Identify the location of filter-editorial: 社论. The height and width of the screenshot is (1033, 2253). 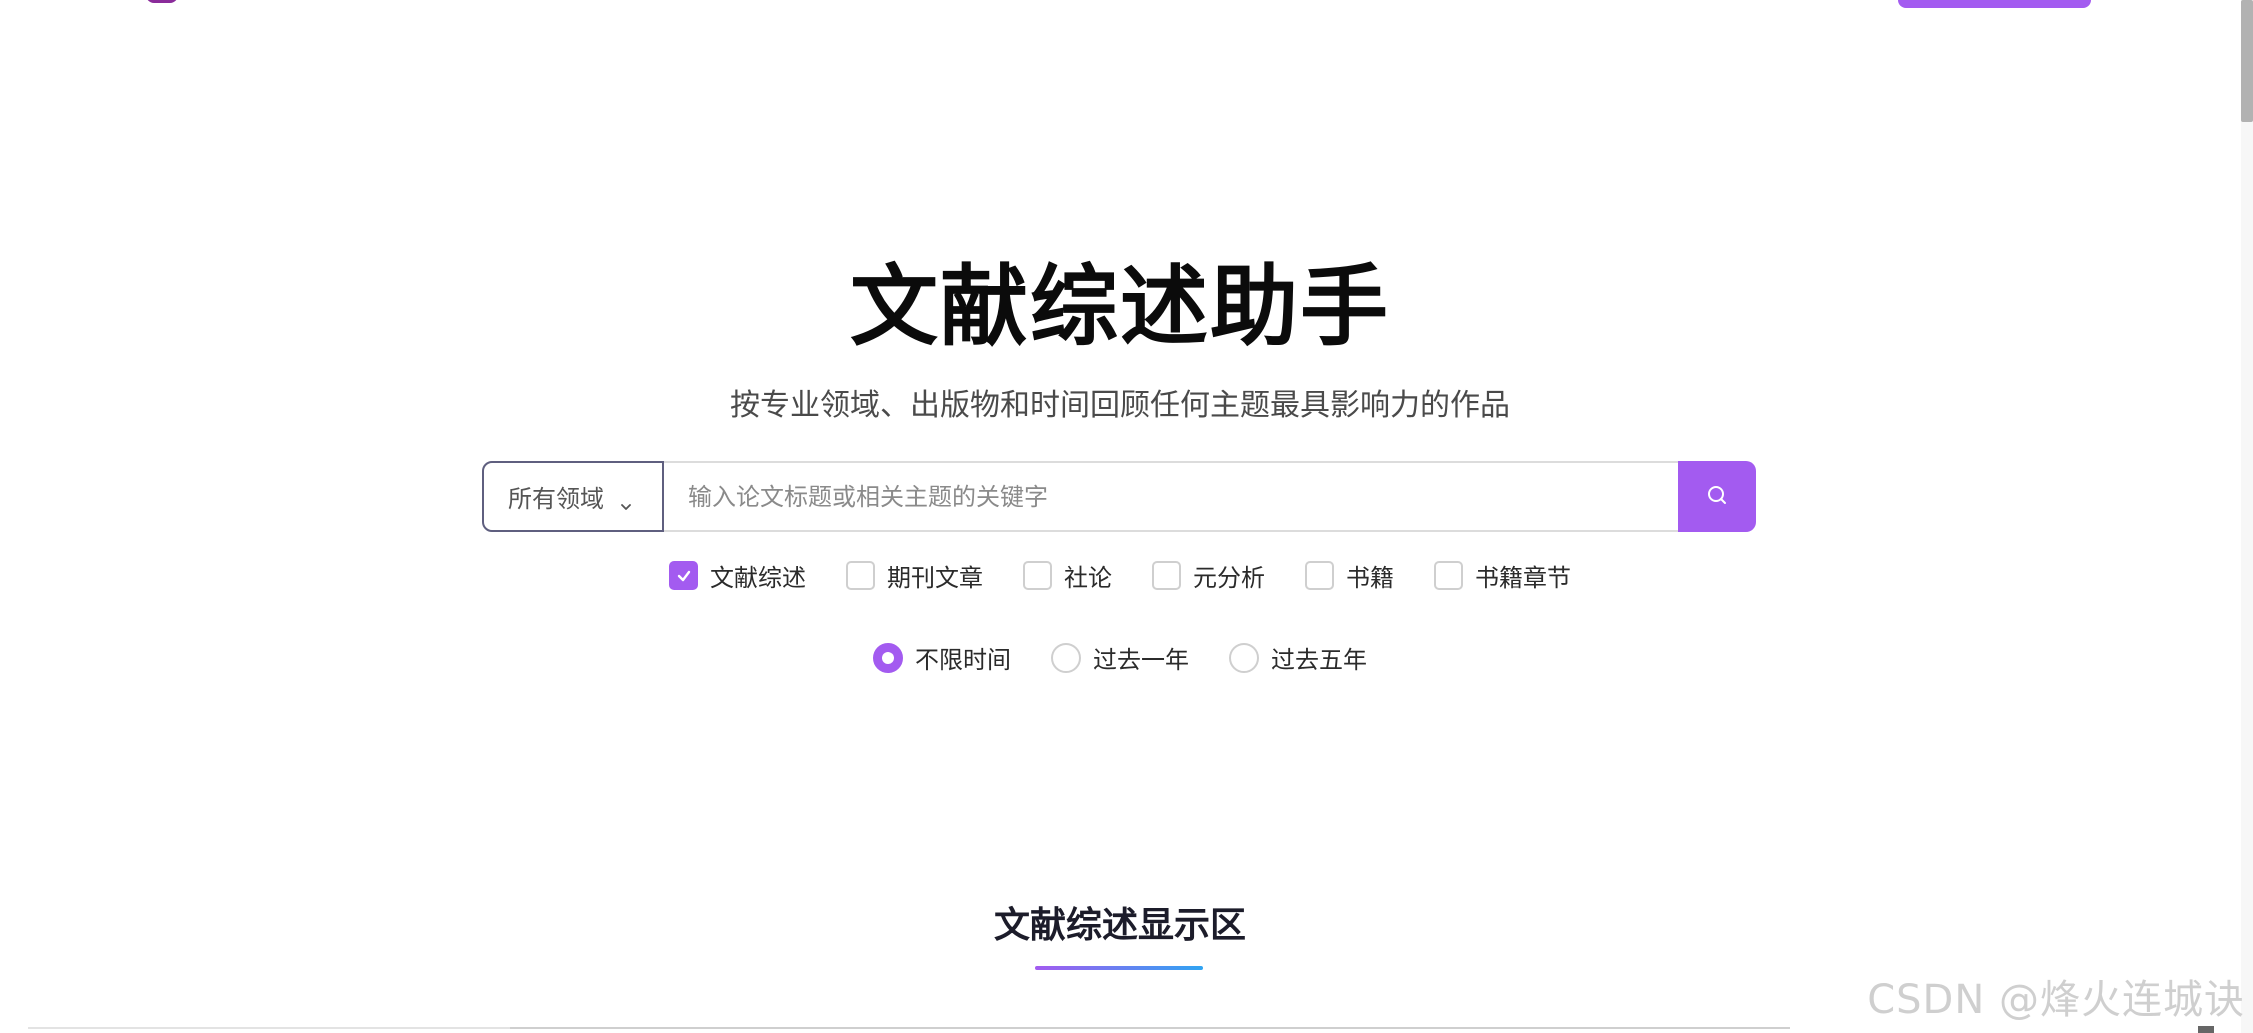
(1067, 575).